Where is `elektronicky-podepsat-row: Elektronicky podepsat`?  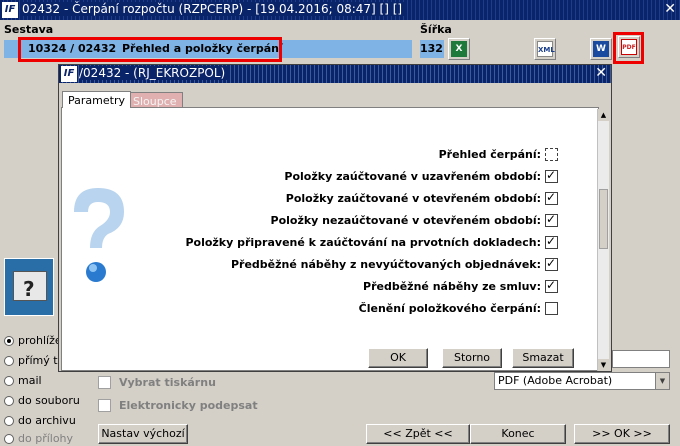
elektronicky-podepsat-row: Elektronicky podepsat is located at coordinates (178, 405).